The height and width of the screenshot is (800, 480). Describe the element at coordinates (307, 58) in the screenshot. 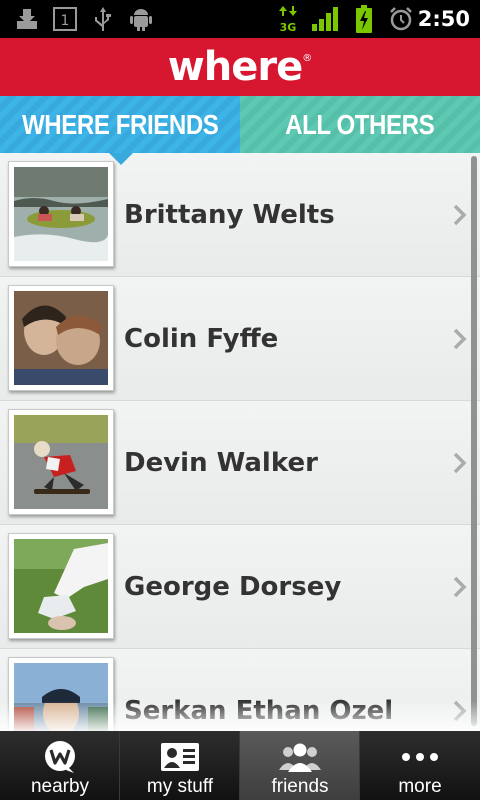

I see `logo-registered-mark: ®` at that location.